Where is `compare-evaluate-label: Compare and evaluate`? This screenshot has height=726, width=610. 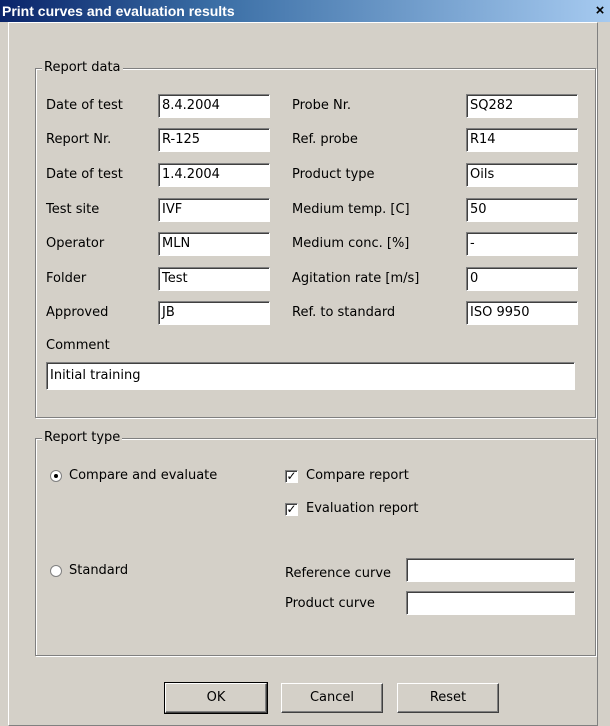 compare-evaluate-label: Compare and evaluate is located at coordinates (143, 476).